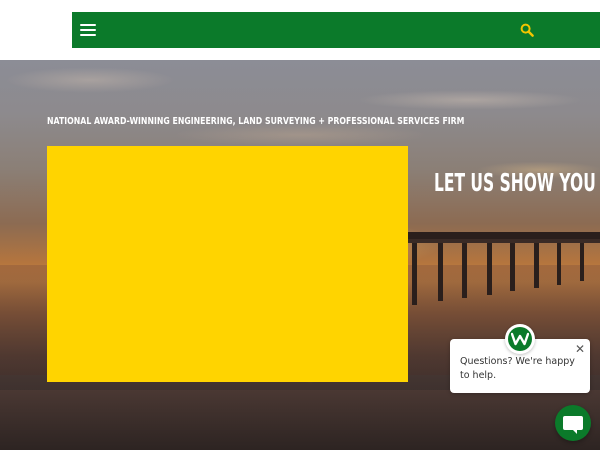  I want to click on close-icon: ✕, so click(580, 349).